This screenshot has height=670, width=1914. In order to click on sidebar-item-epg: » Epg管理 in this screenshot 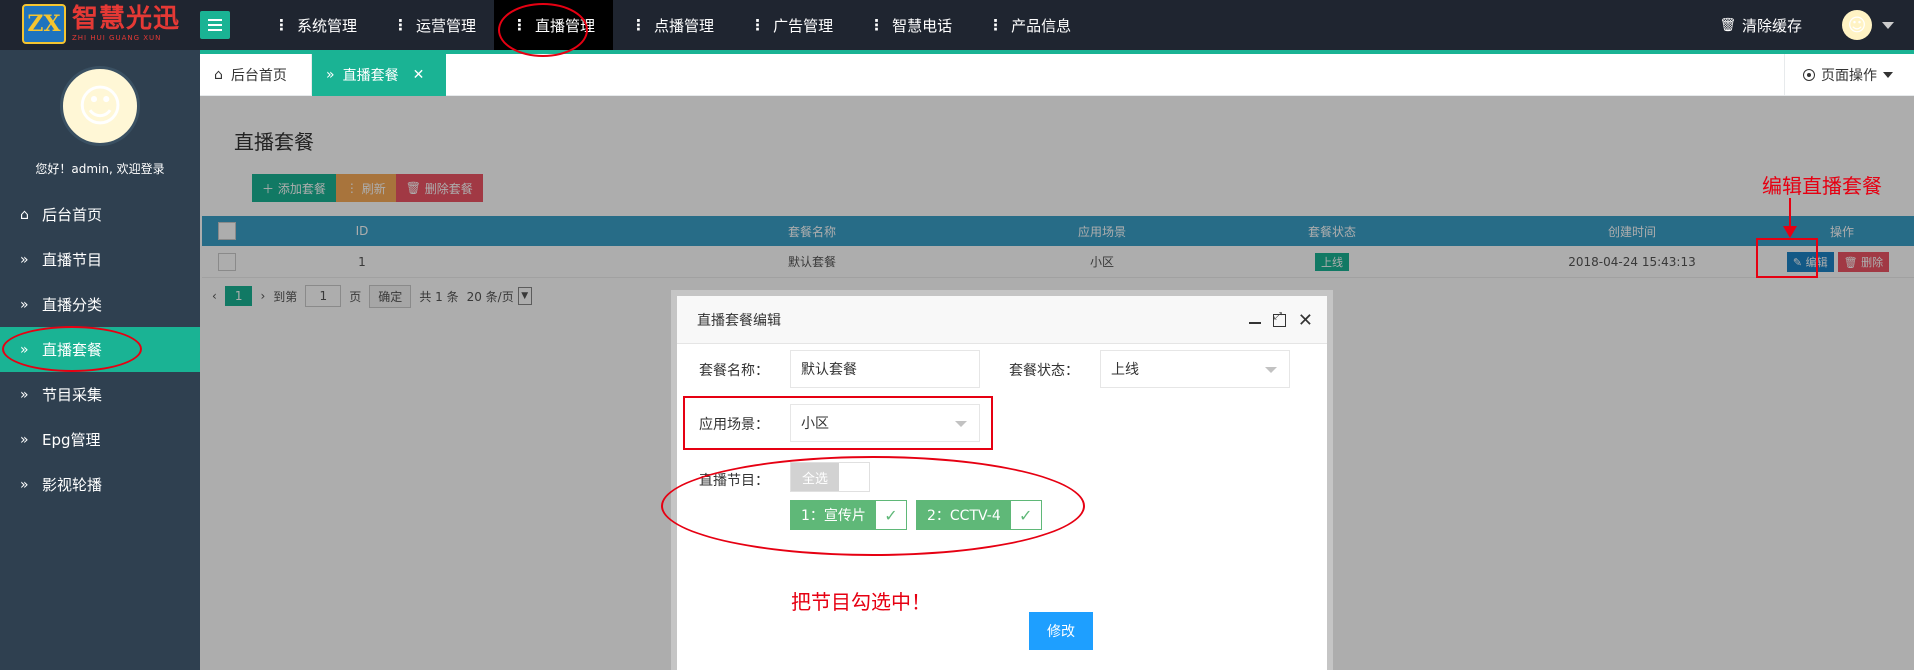, I will do `click(100, 439)`.